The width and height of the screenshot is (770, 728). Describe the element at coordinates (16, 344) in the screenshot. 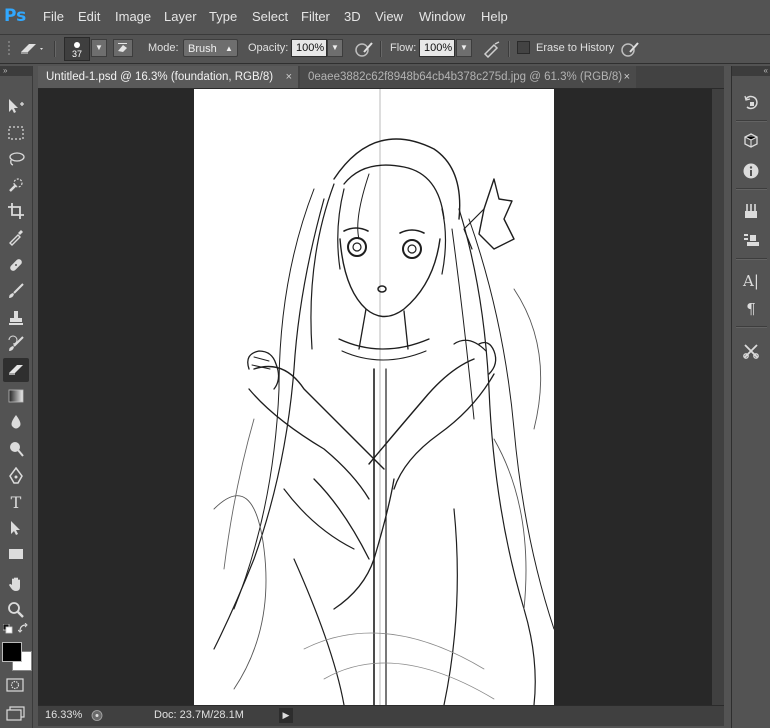

I see `history-brush-icon` at that location.